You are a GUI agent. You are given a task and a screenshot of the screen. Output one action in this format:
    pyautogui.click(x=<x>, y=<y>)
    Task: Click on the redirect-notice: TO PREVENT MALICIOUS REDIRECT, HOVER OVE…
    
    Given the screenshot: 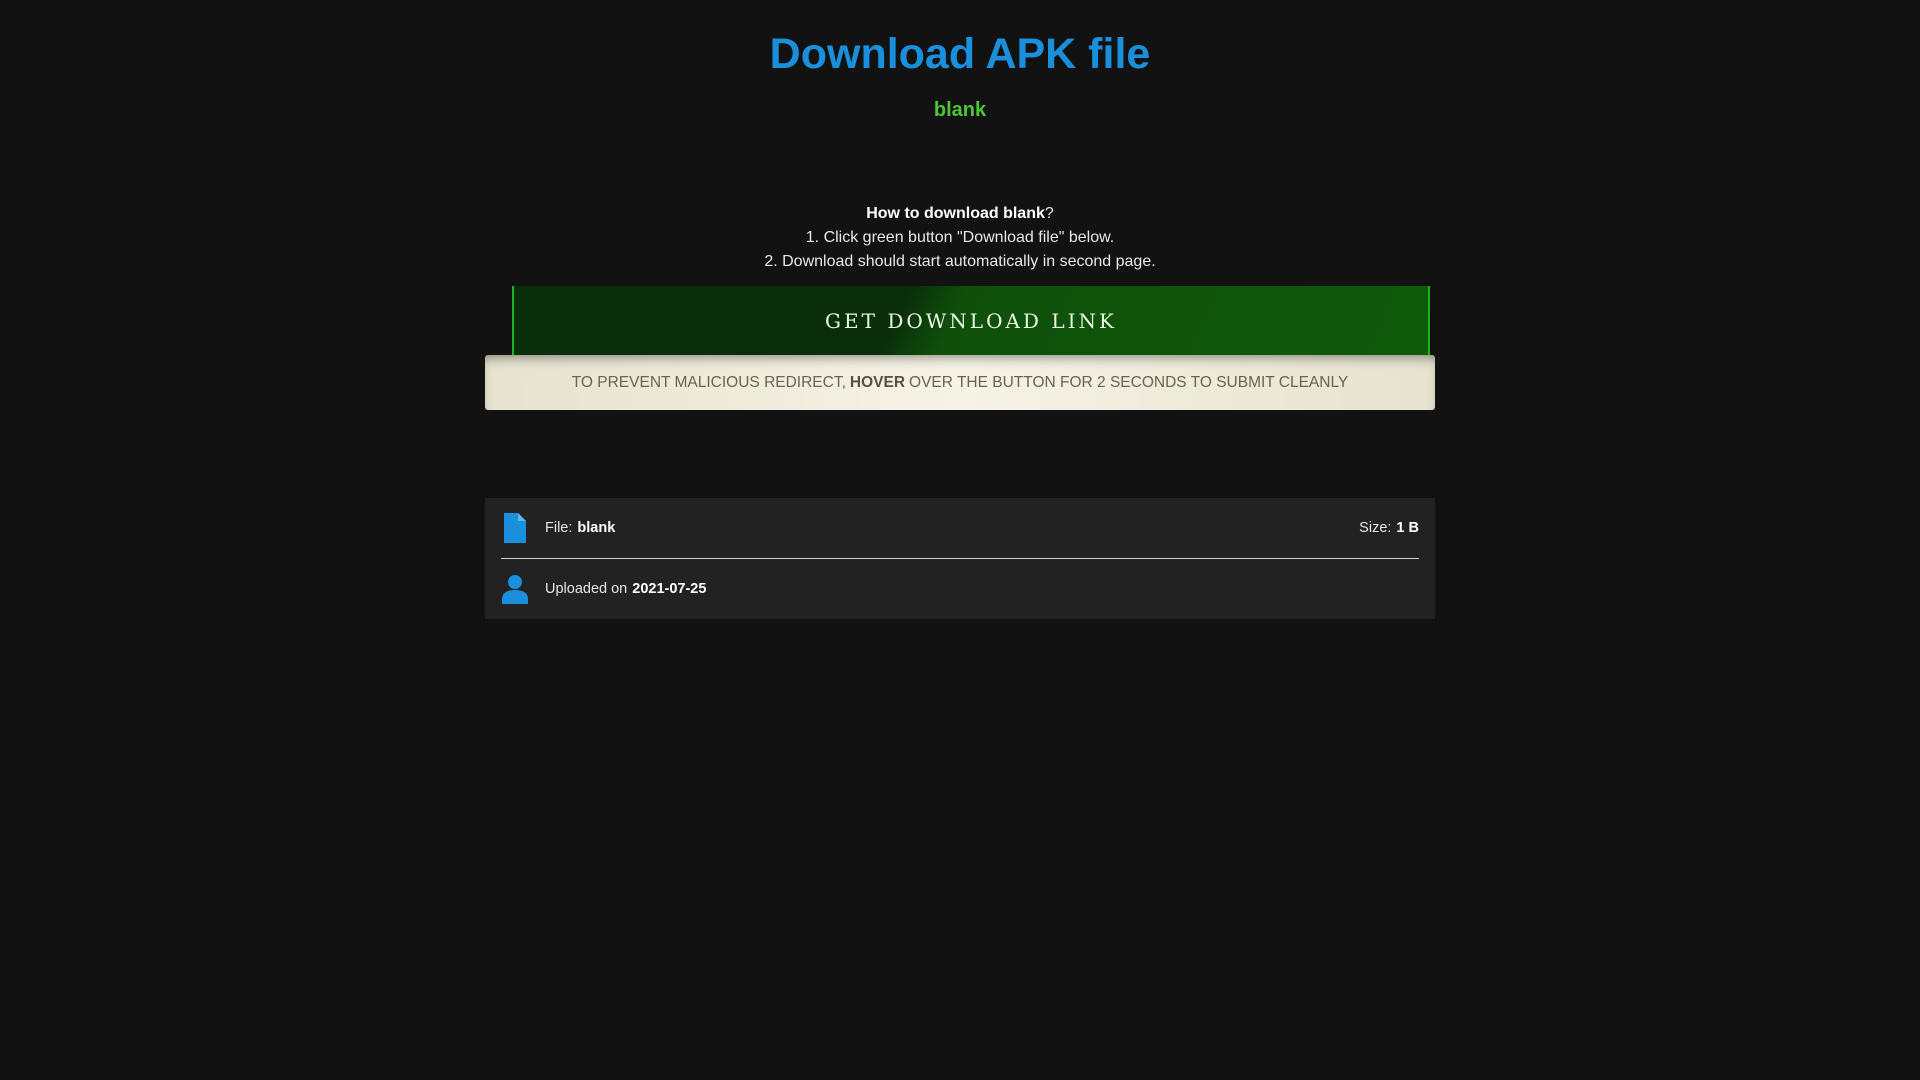 What is the action you would take?
    pyautogui.click(x=960, y=382)
    